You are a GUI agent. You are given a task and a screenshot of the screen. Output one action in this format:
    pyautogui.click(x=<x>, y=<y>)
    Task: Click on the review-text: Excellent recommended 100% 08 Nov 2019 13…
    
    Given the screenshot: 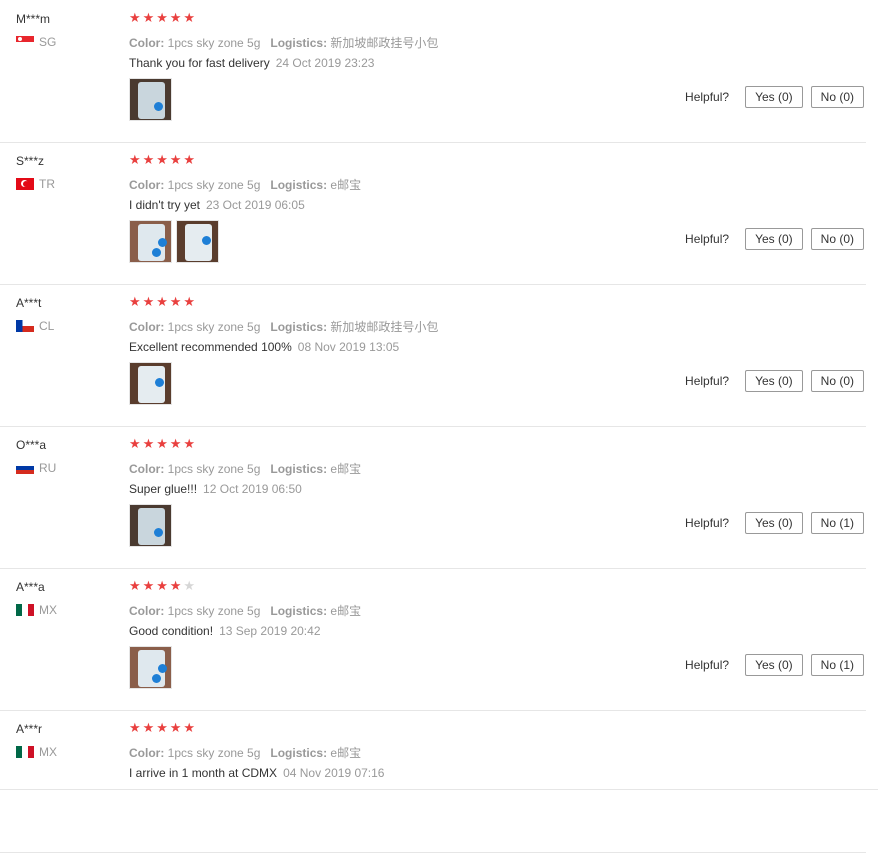 What is the action you would take?
    pyautogui.click(x=264, y=347)
    